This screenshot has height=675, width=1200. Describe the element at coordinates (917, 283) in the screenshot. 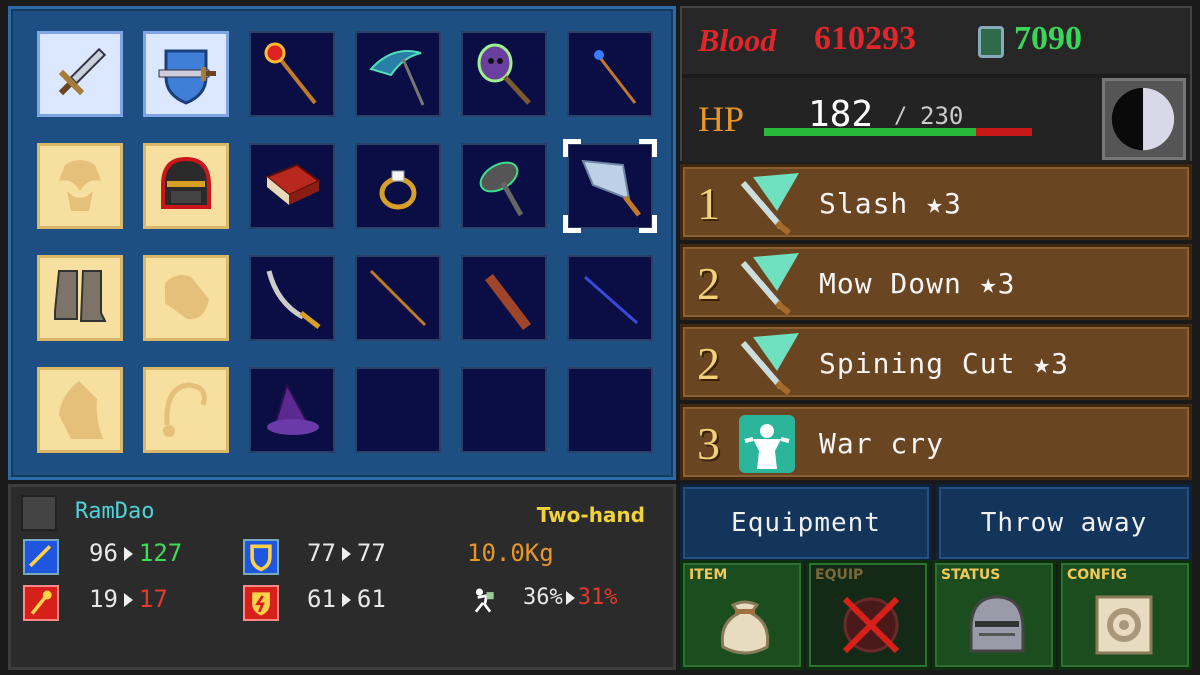

I see `skill-name: Mow Down ★3` at that location.